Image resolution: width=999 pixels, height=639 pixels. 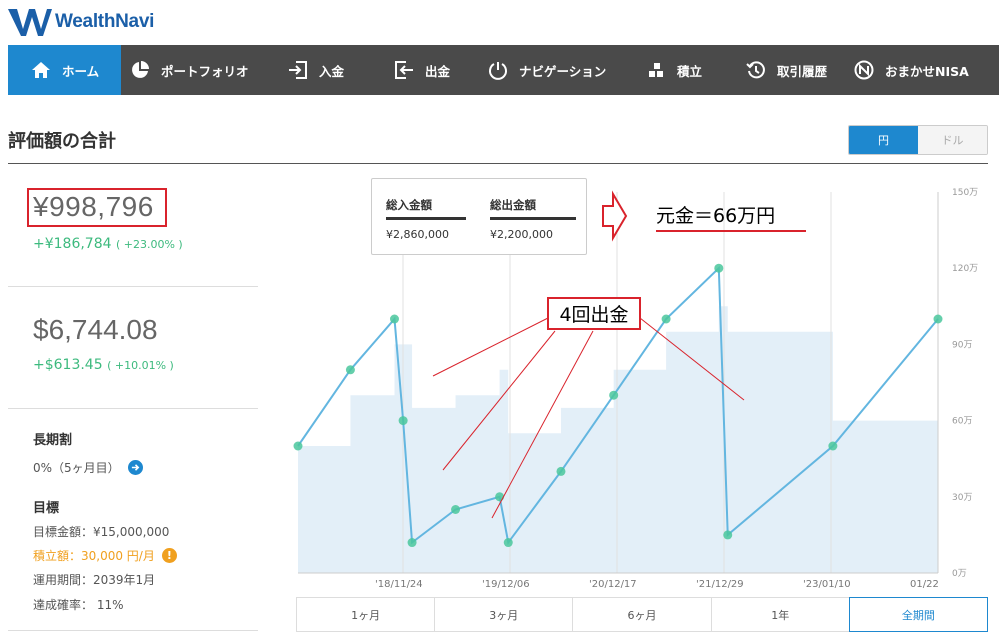 I want to click on period-selector: 1ヶ月 3ヶ月 6ヶ月 1年 全期間, so click(x=642, y=614).